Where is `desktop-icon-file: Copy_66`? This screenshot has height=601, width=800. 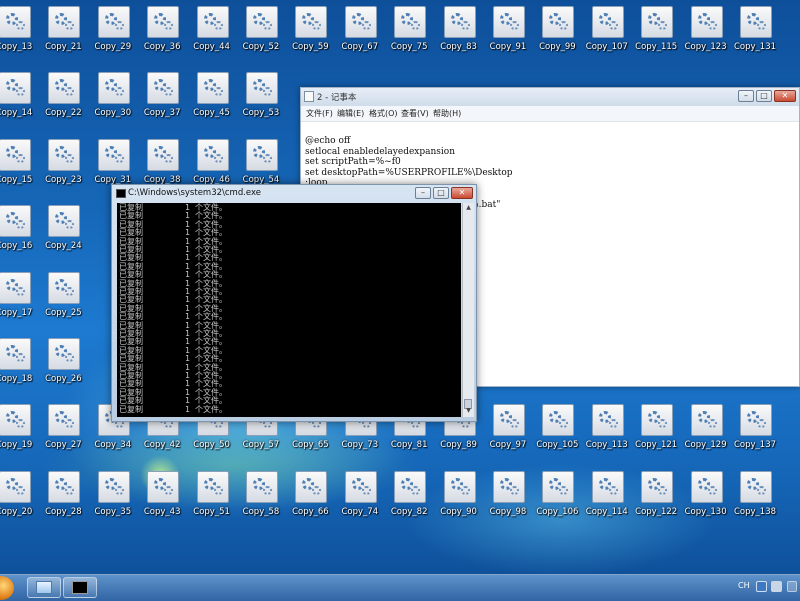
desktop-icon-file: Copy_66 is located at coordinates (310, 500).